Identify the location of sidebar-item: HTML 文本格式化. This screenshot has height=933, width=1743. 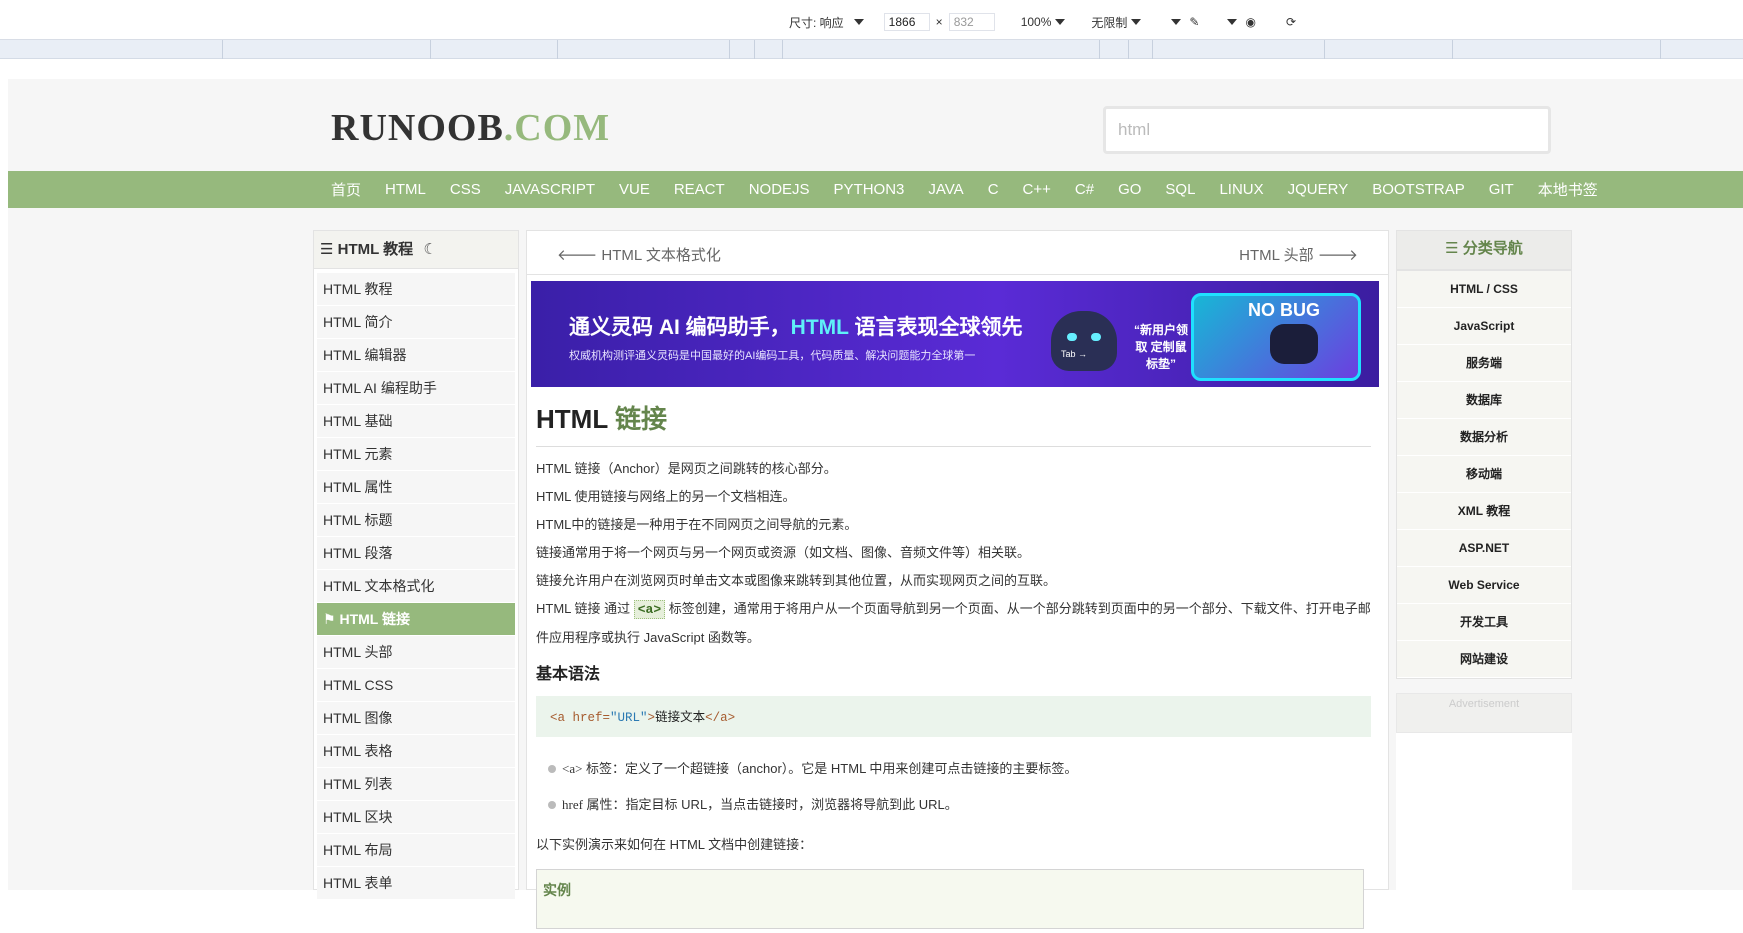
(416, 586).